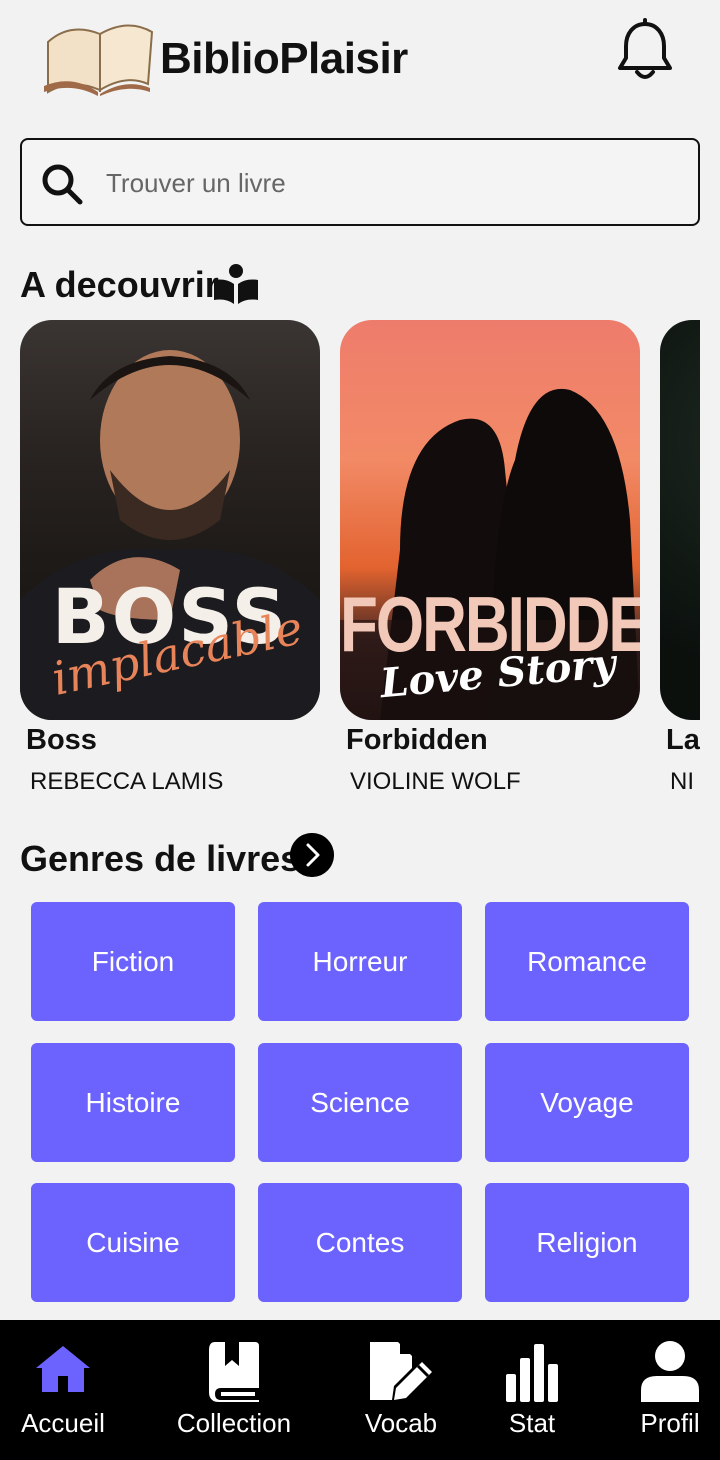 This screenshot has height=1460, width=720. Describe the element at coordinates (670, 1371) in the screenshot. I see `user-icon` at that location.